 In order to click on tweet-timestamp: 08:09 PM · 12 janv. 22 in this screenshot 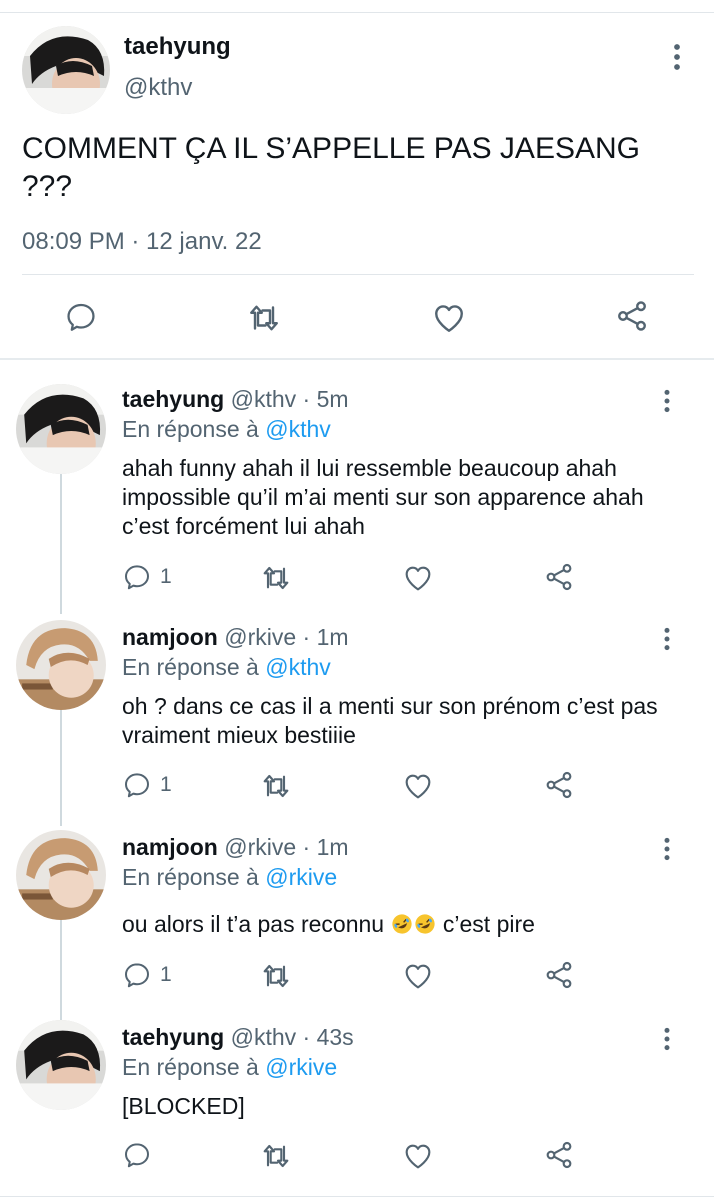, I will do `click(142, 242)`.